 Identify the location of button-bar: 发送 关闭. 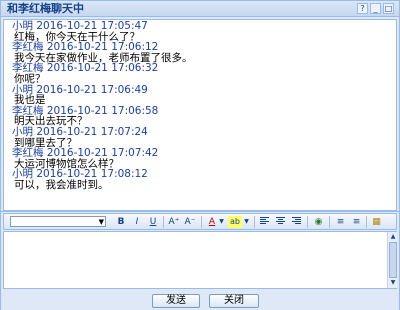
(200, 300).